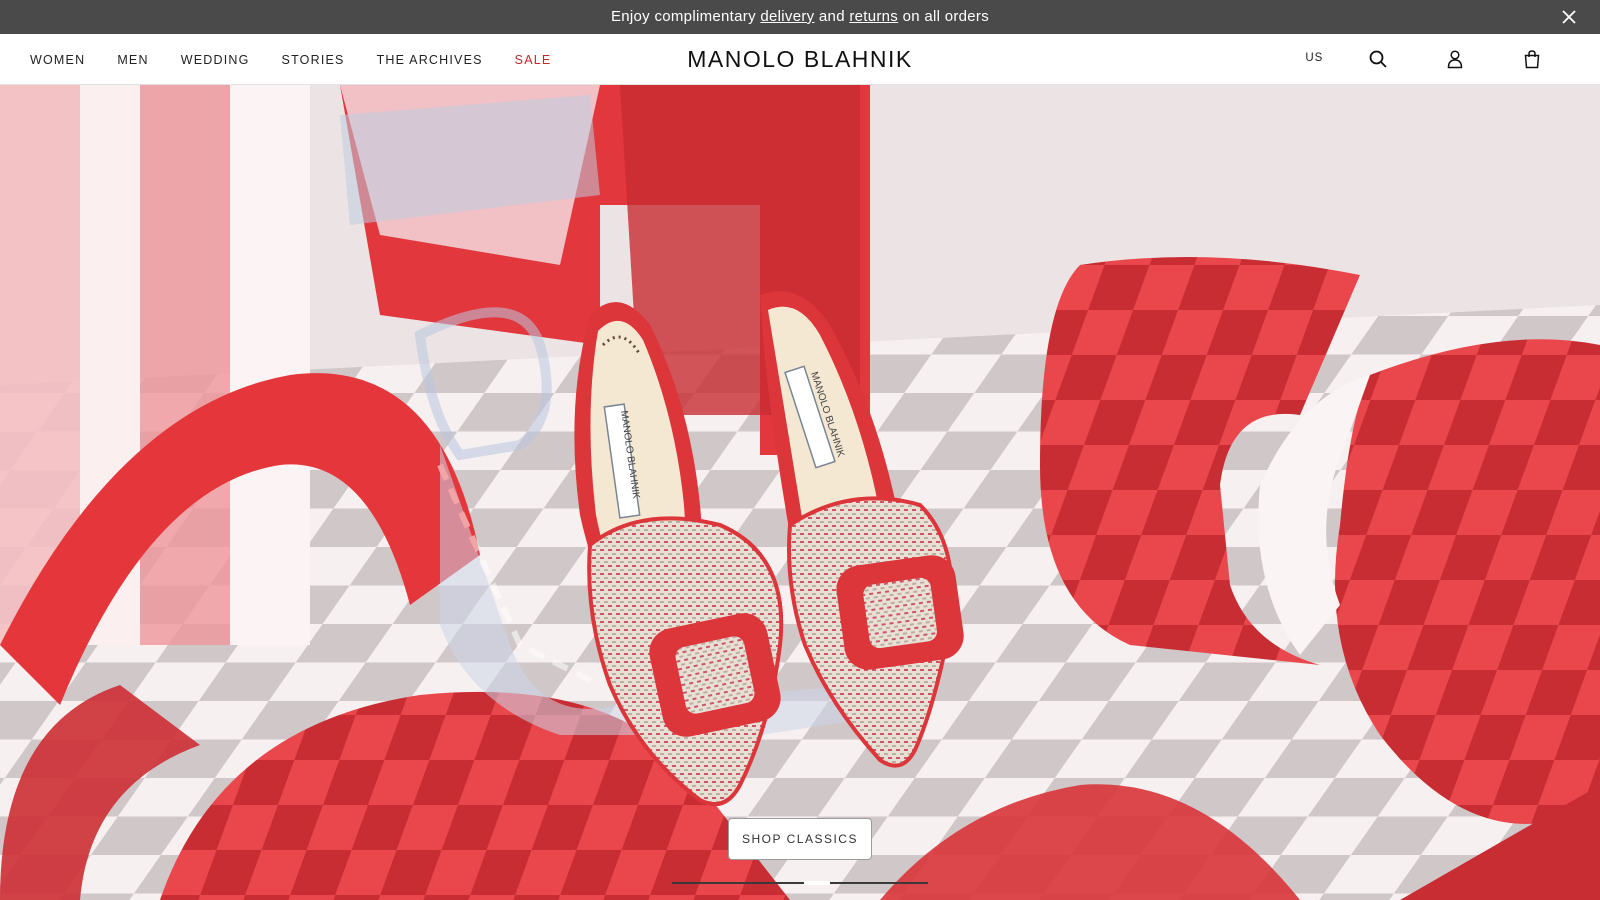 This screenshot has height=900, width=1600. What do you see at coordinates (946, 16) in the screenshot?
I see `announcement-suffix: on all orders` at bounding box center [946, 16].